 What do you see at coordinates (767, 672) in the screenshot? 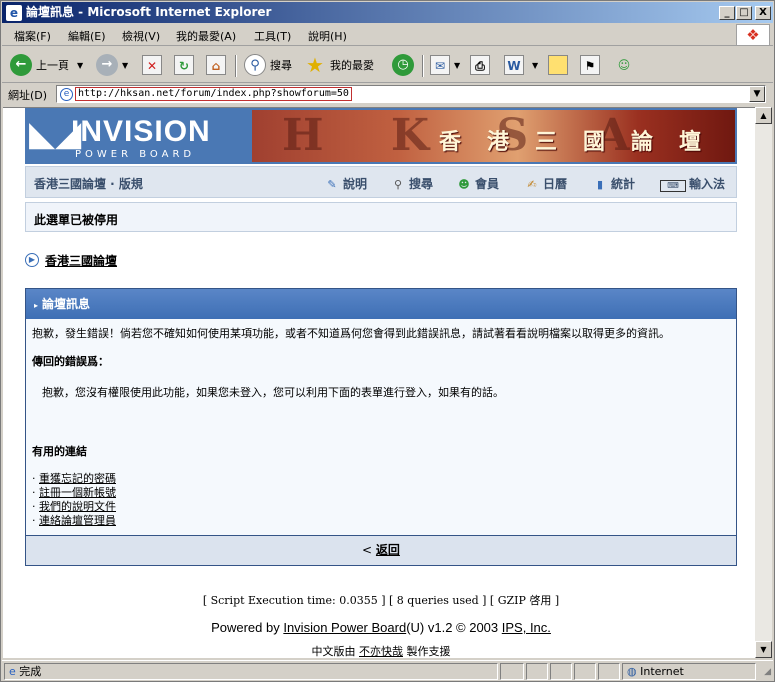
I see `resize-grip-icon: ◢` at bounding box center [767, 672].